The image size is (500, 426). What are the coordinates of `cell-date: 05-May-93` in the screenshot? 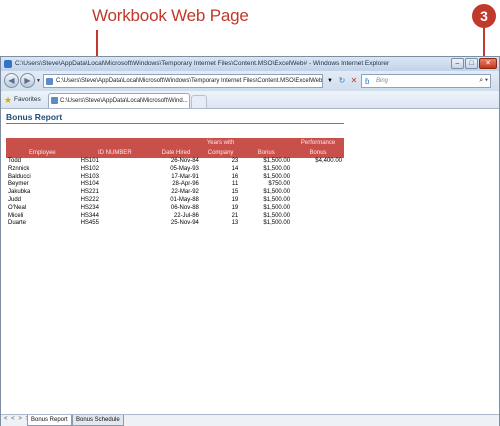 It's located at (184, 168).